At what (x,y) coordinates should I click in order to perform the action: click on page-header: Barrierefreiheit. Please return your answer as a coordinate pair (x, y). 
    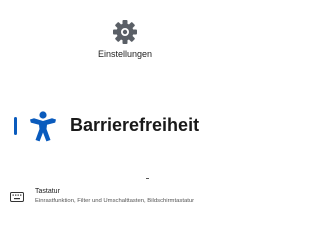
    Looking at the image, I should click on (129, 127).